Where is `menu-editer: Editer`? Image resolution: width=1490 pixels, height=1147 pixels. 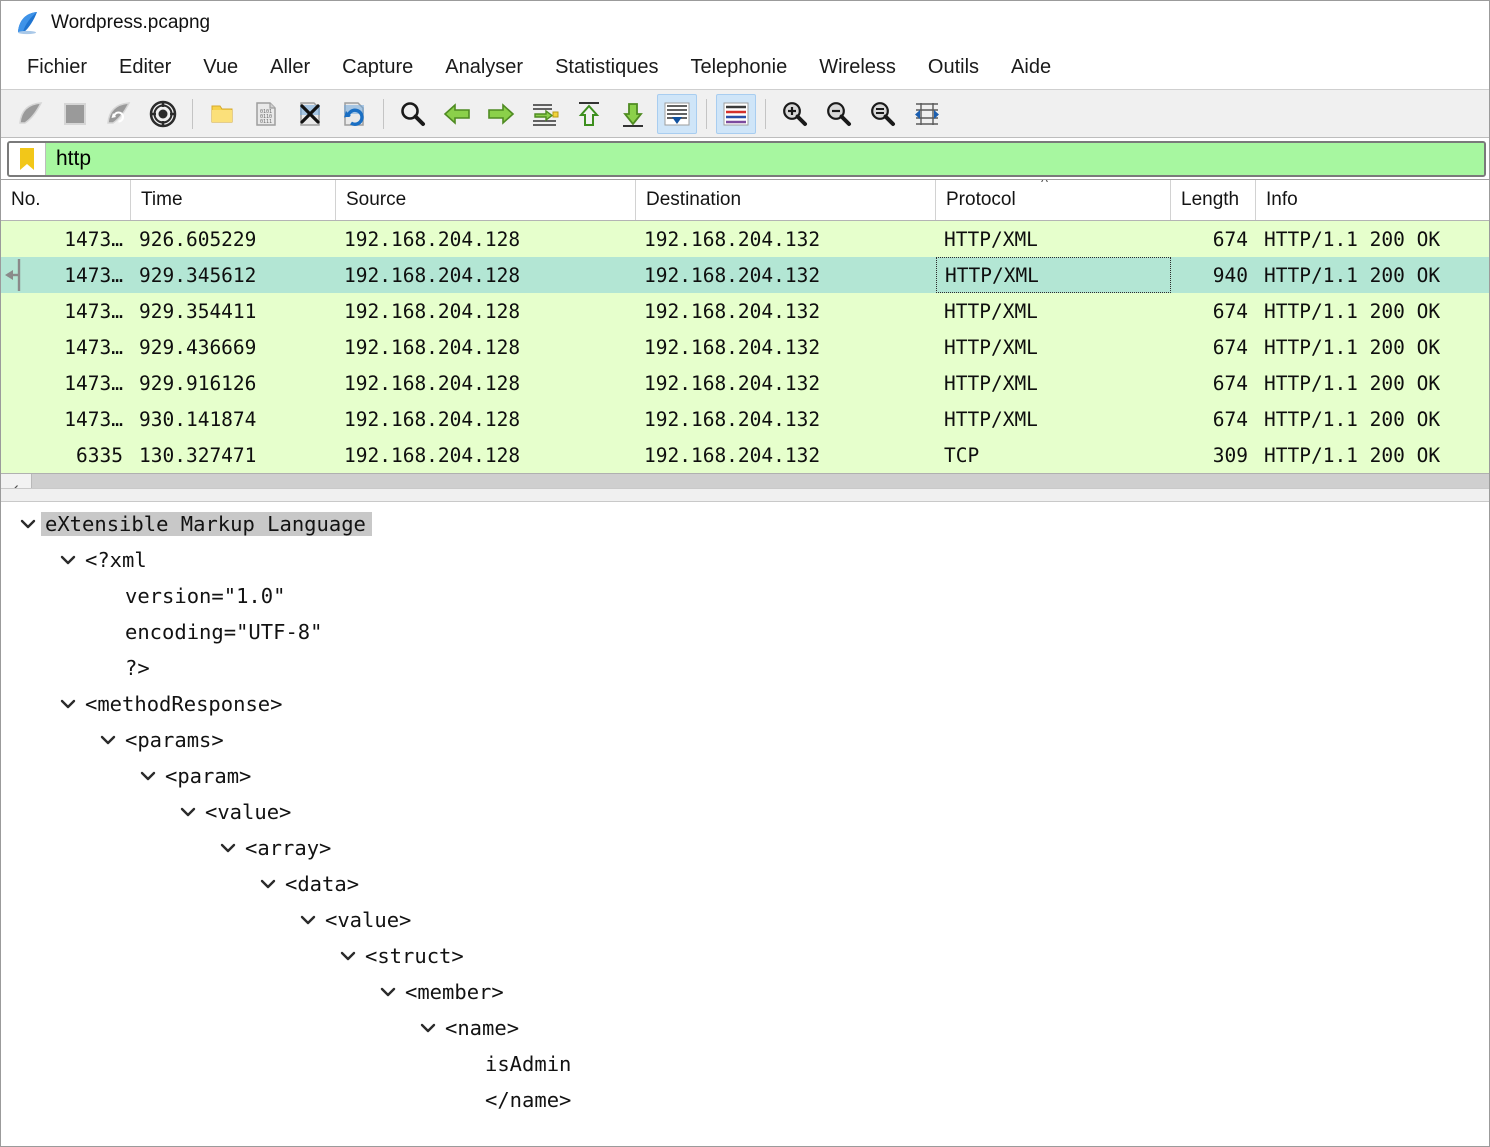 menu-editer: Editer is located at coordinates (145, 67).